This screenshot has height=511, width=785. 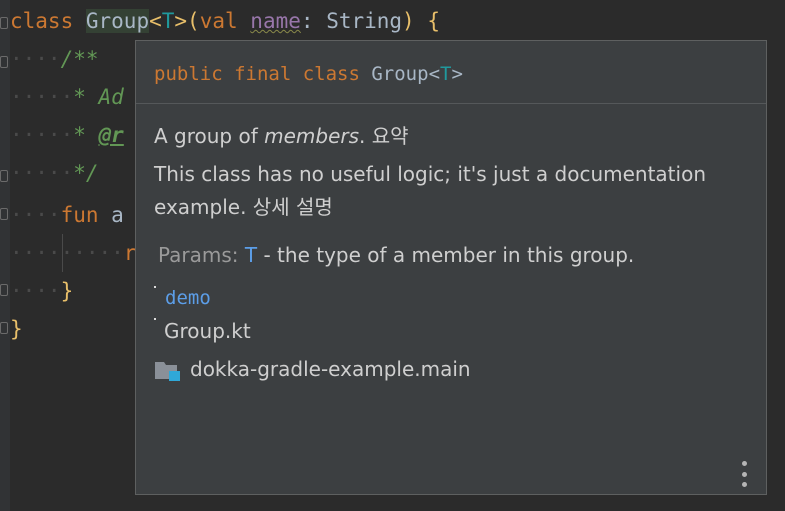 I want to click on keyword: class, so click(x=42, y=21).